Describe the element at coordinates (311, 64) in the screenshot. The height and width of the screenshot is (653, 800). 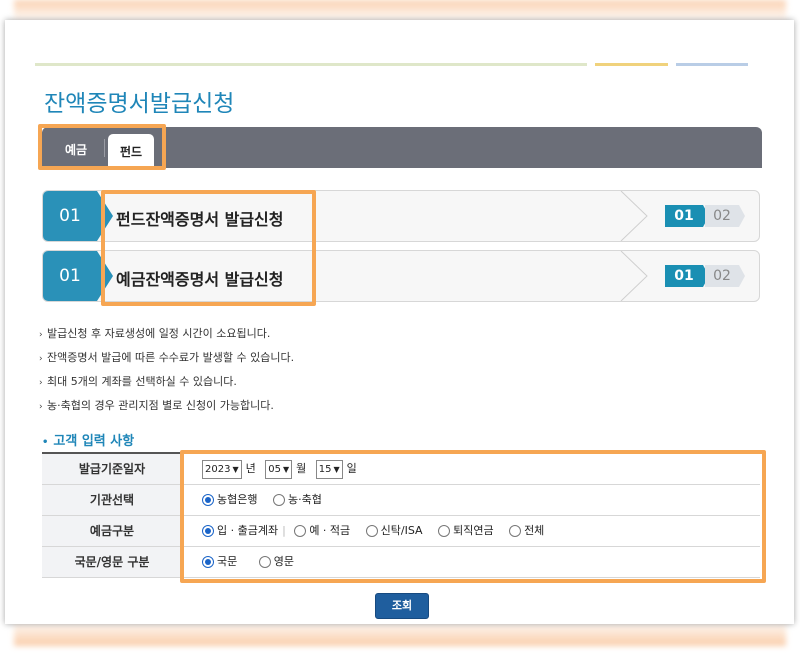
I see `decor-line-green` at that location.